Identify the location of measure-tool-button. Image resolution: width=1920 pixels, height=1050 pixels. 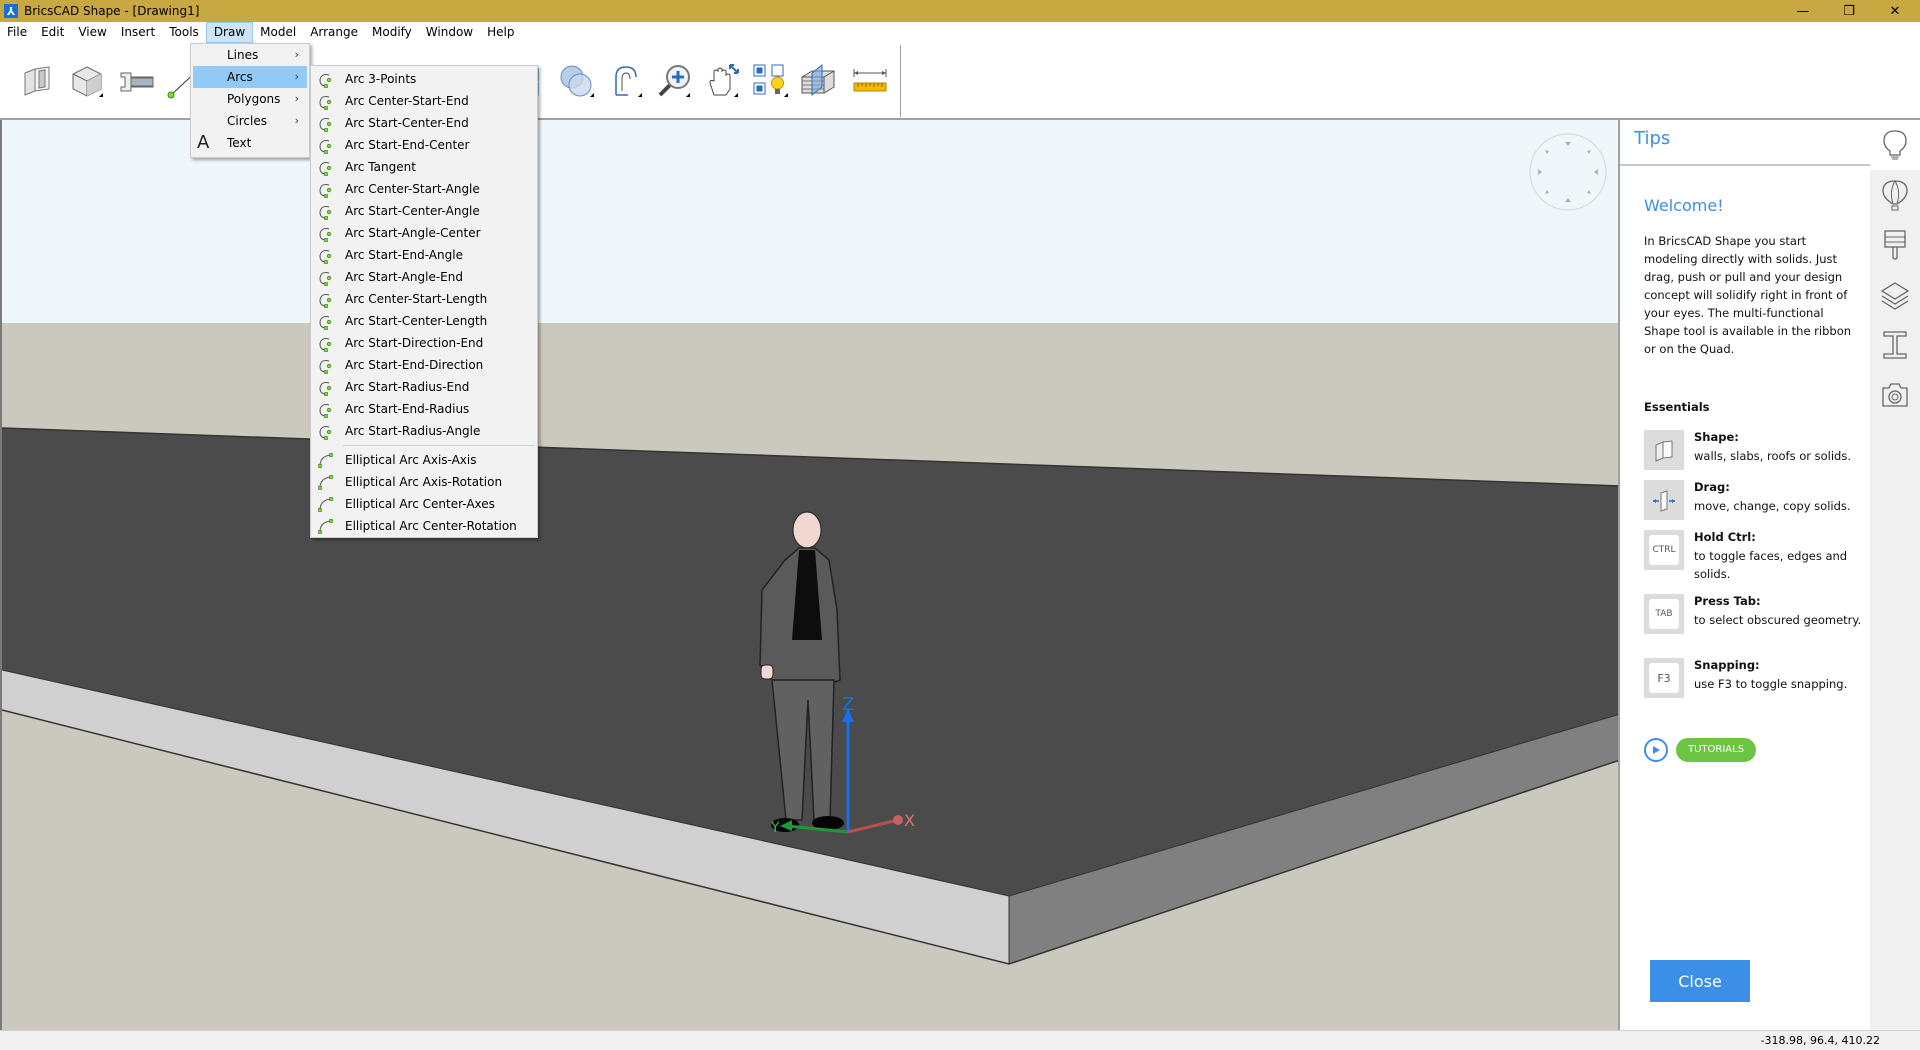
(870, 81).